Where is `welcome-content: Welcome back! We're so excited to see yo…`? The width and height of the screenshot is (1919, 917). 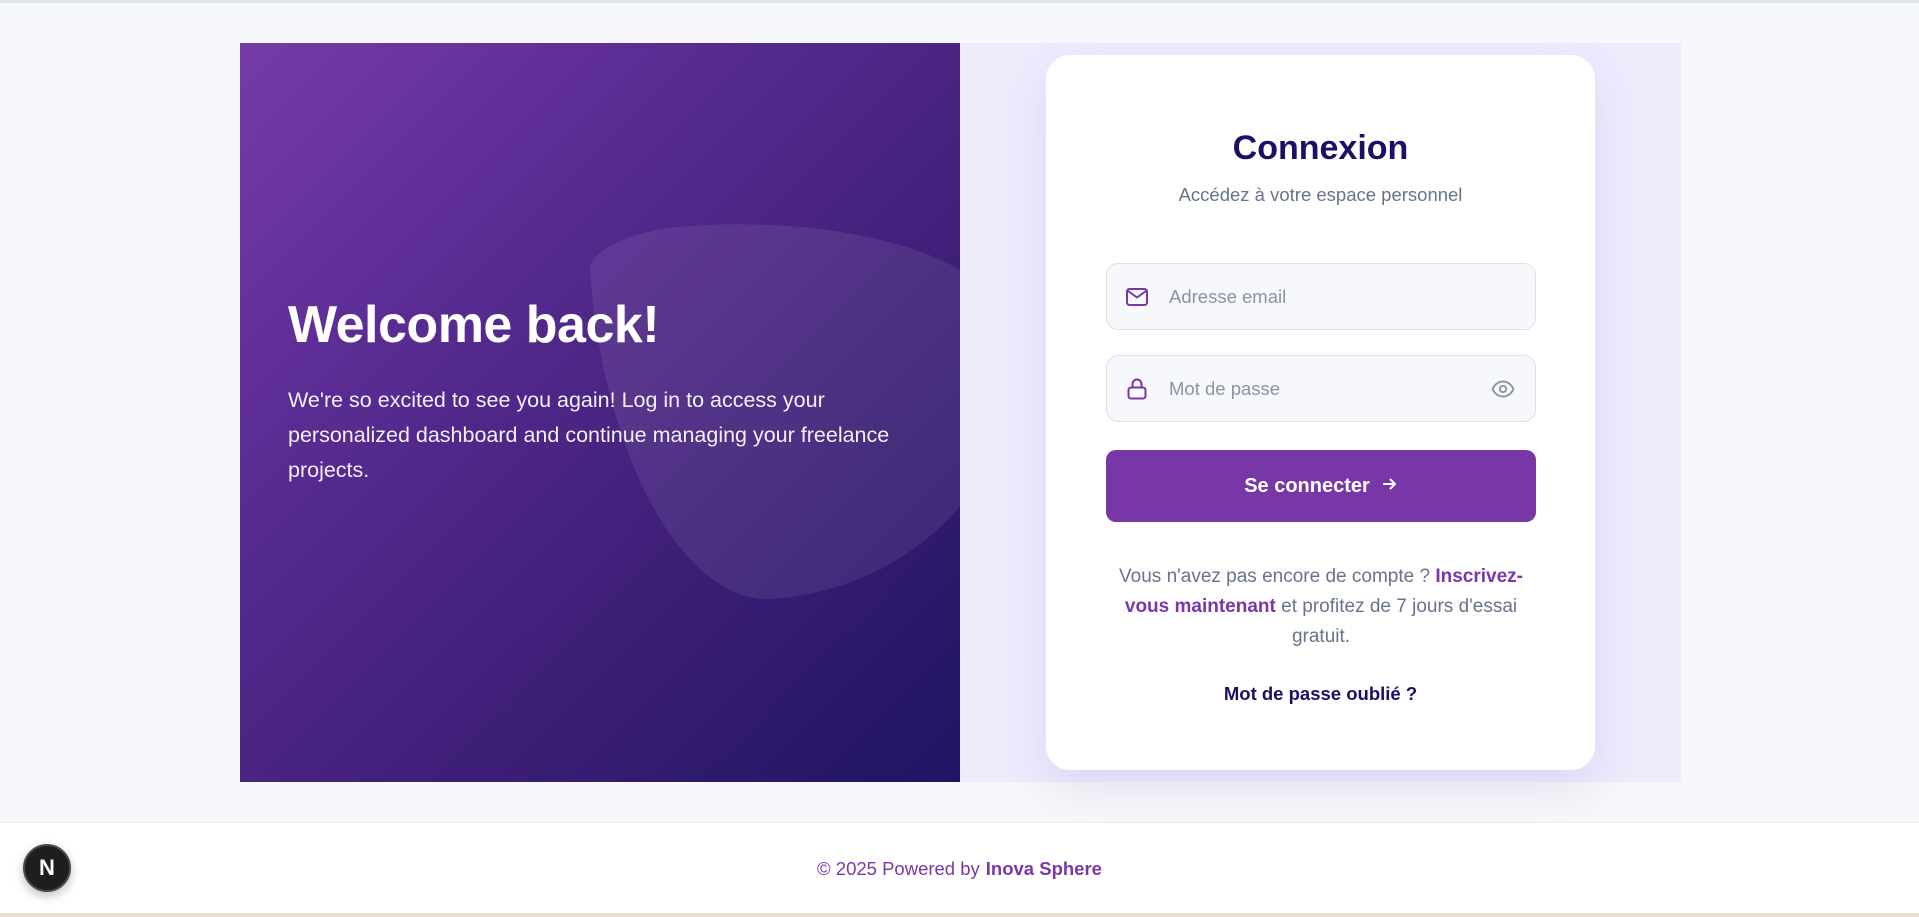 welcome-content: Welcome back! We're so excited to see yo… is located at coordinates (608, 390).